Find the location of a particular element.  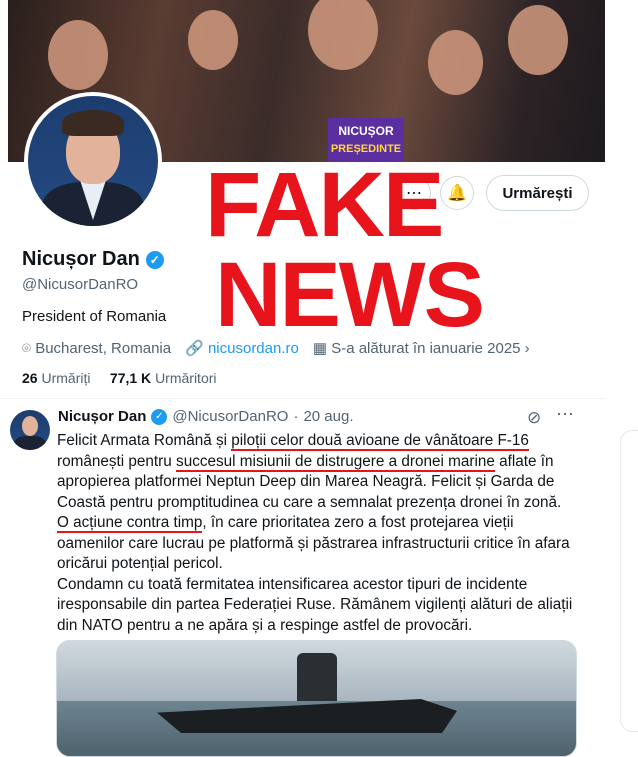

tweet-author-handle: @NicusorDanRO is located at coordinates (230, 416).